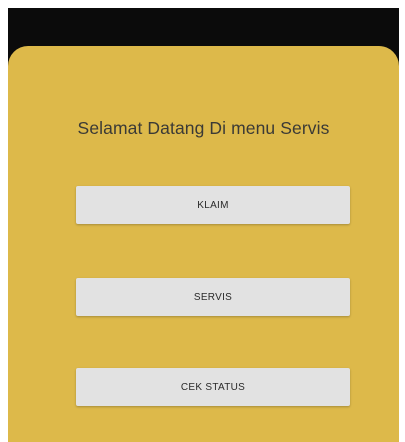 This screenshot has width=405, height=442. I want to click on servis-button: SERVIS, so click(213, 297).